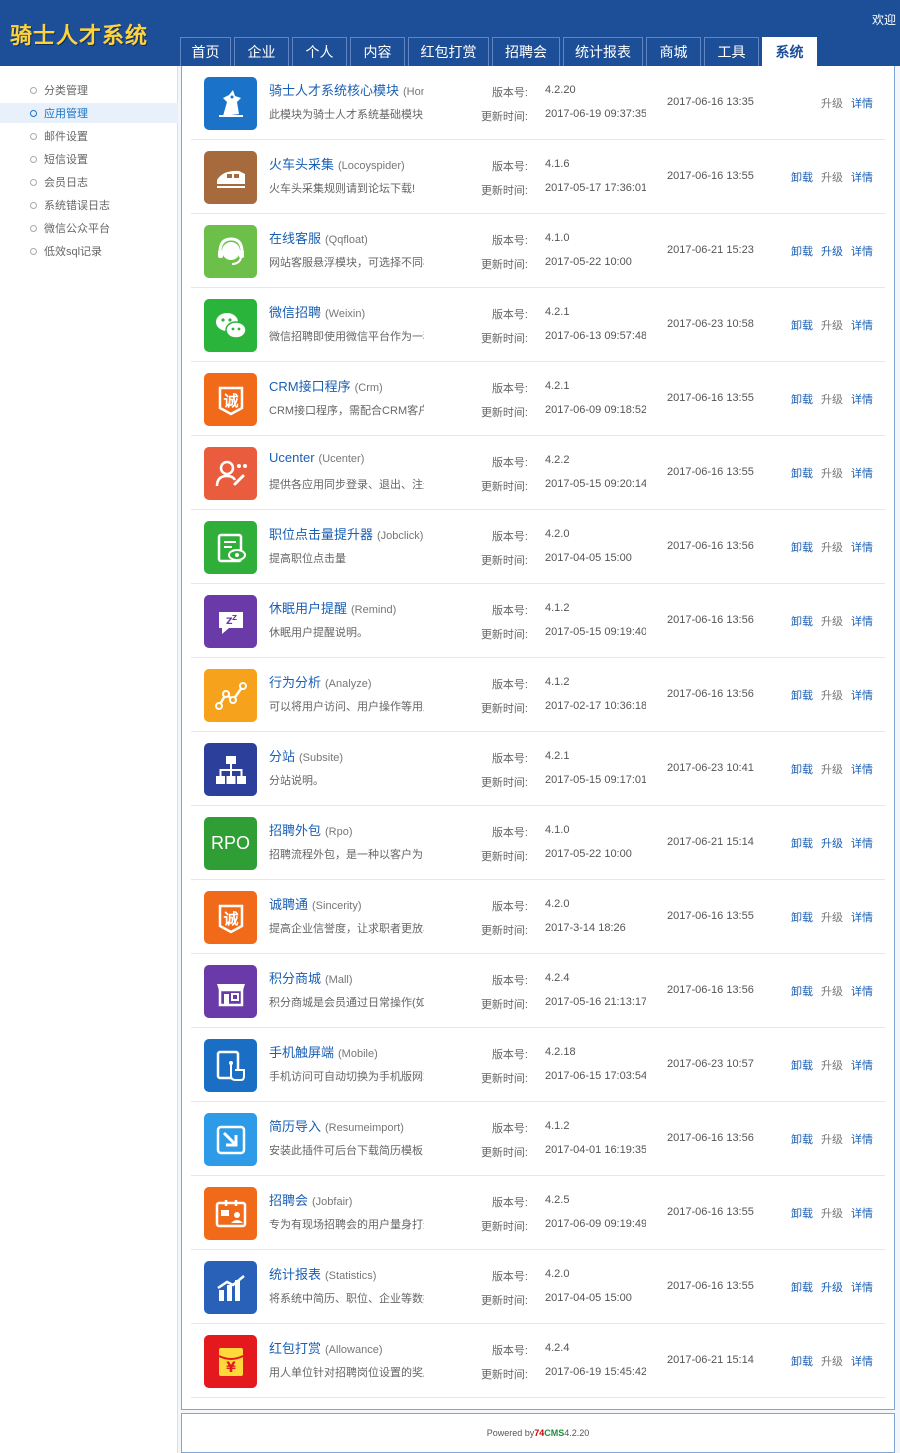 Image resolution: width=900 pixels, height=1453 pixels. What do you see at coordinates (321, 534) in the screenshot?
I see `app-name-link: 职位点击量提升器` at bounding box center [321, 534].